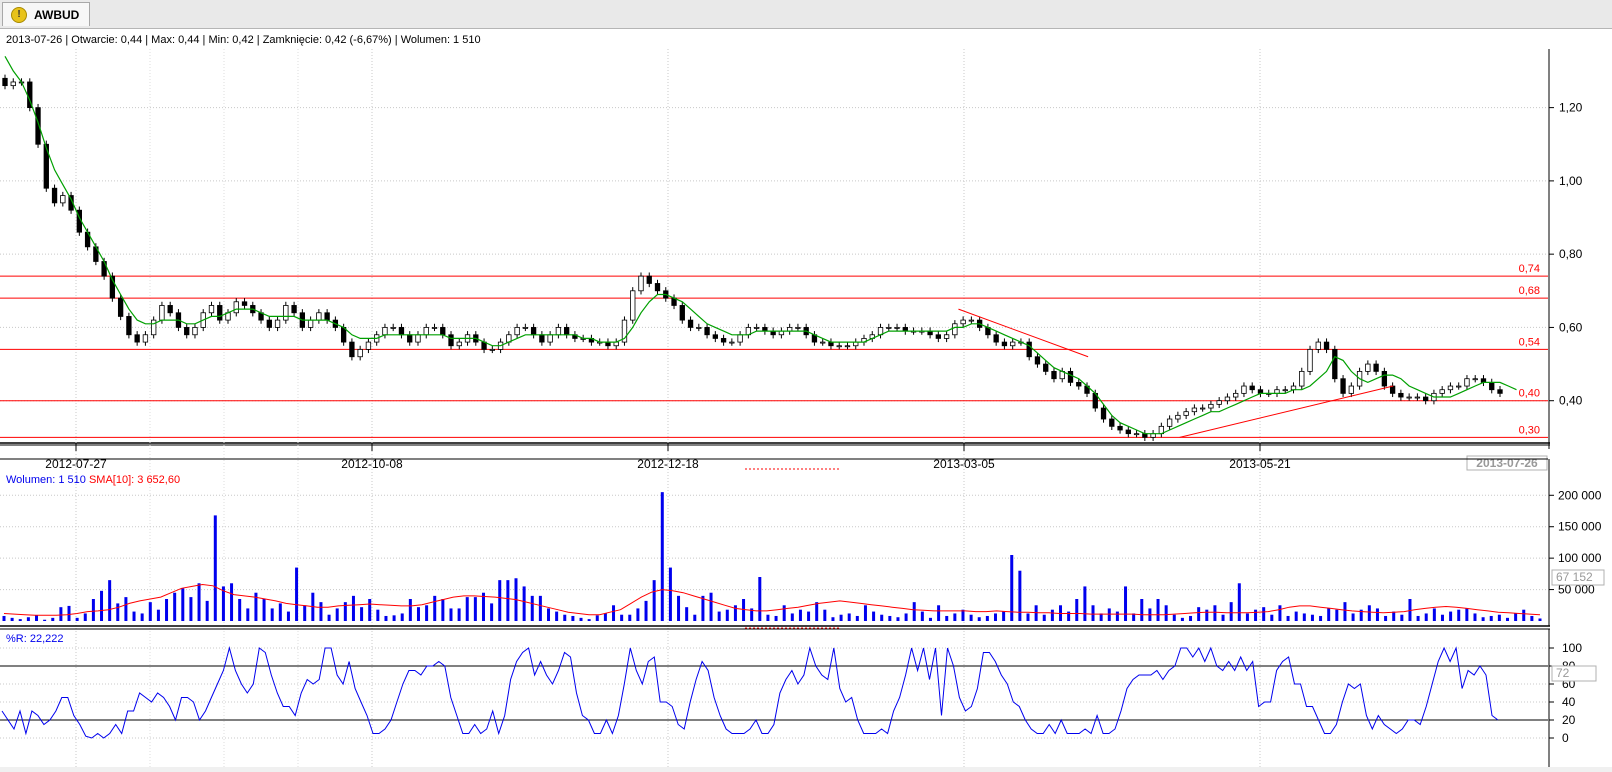 The width and height of the screenshot is (1612, 772). Describe the element at coordinates (1571, 254) in the screenshot. I see `y-tick-label: 0,80` at that location.